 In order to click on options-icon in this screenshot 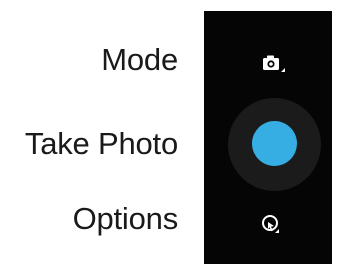, I will do `click(270, 224)`.